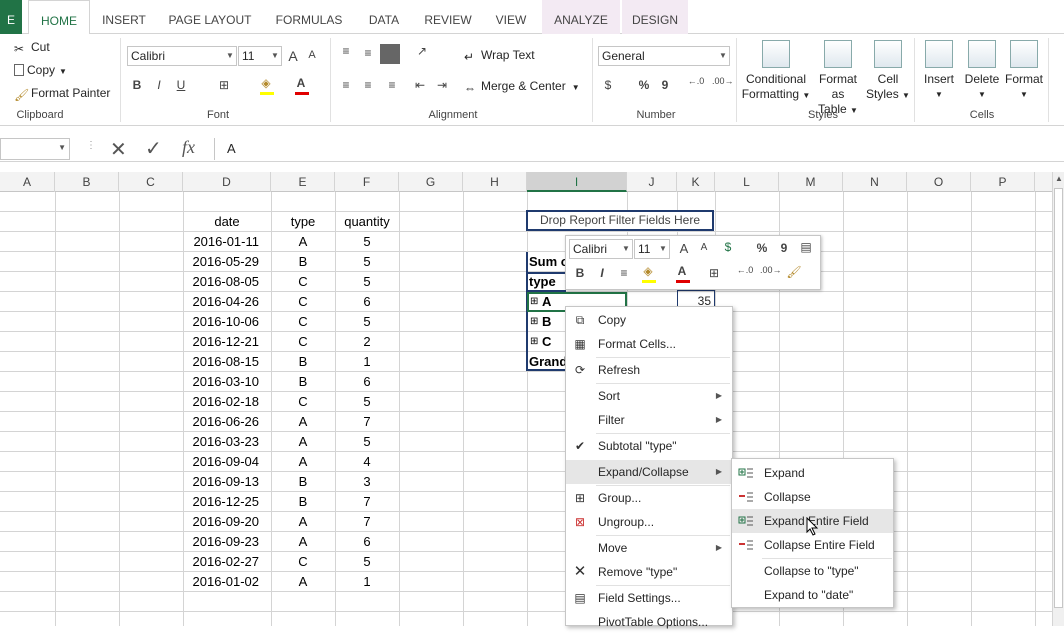 This screenshot has height=634, width=1064. I want to click on pivot-filter-drop-zone: Drop Report Filter Fields Here, so click(620, 220).